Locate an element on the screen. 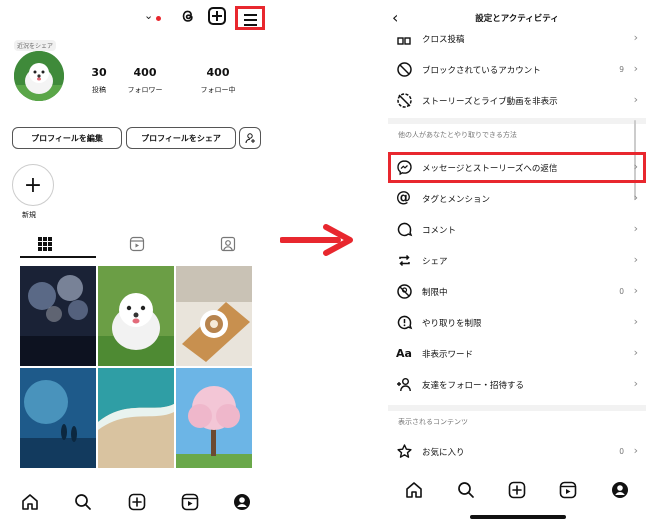 The image size is (650, 531). section-header: 表示されるコンテンツ is located at coordinates (433, 422).